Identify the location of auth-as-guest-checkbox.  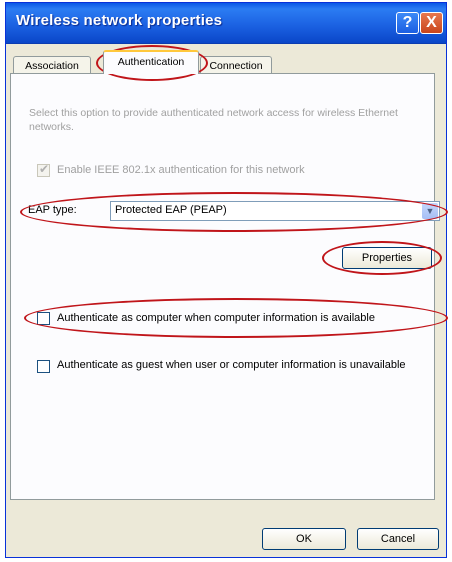
(43, 366).